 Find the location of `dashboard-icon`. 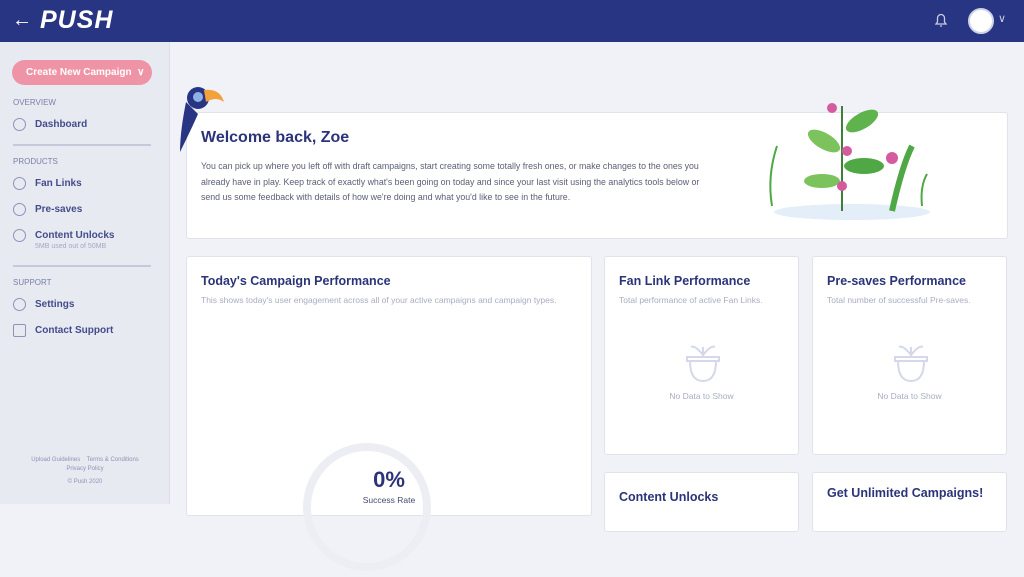

dashboard-icon is located at coordinates (19, 124).